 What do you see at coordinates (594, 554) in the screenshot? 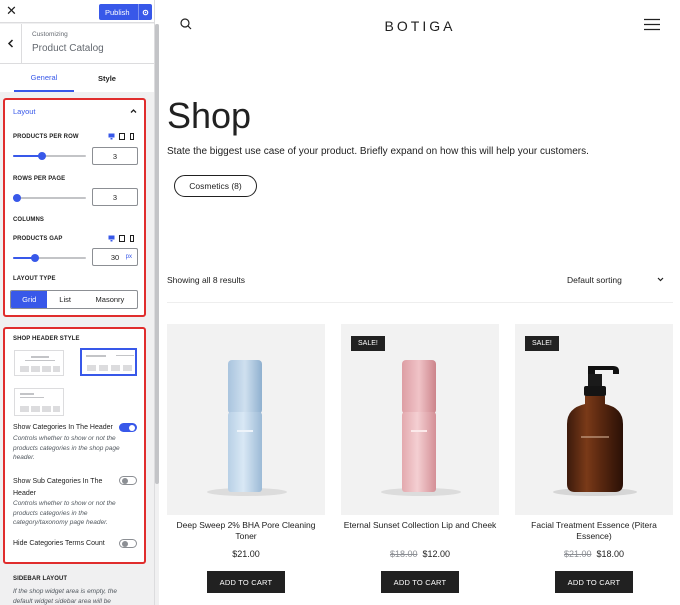
I see `product-price: $21.00 $18.00` at bounding box center [594, 554].